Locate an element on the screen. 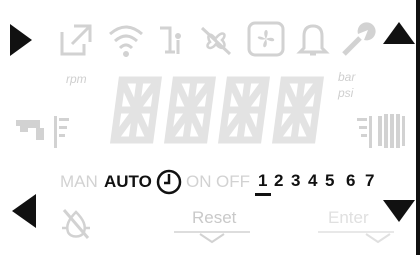 The image size is (420, 255). mode-auto: AUTO is located at coordinates (128, 182).